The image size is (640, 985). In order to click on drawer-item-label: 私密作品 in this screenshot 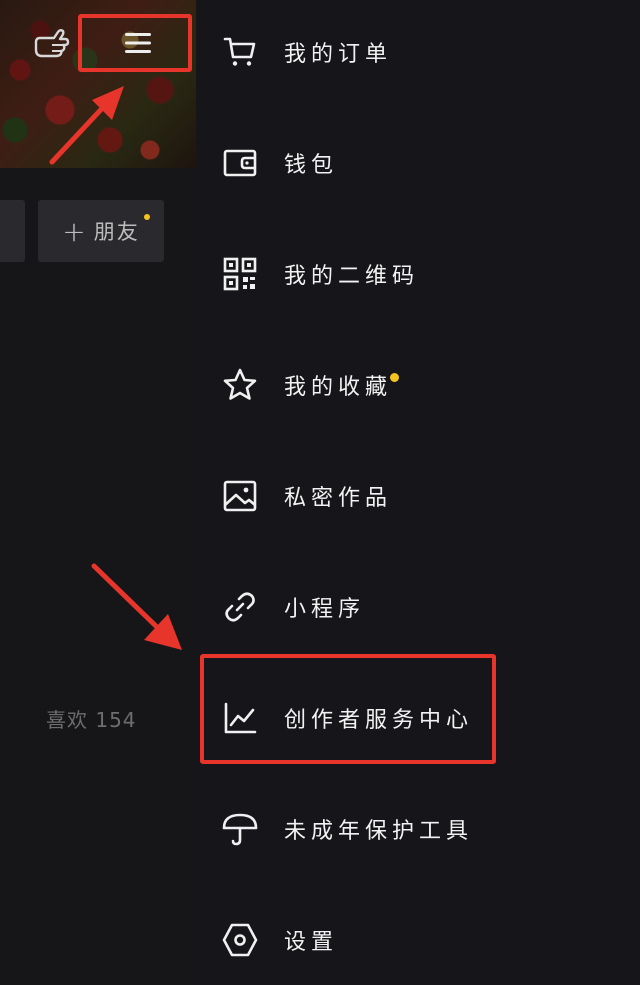, I will do `click(338, 498)`.